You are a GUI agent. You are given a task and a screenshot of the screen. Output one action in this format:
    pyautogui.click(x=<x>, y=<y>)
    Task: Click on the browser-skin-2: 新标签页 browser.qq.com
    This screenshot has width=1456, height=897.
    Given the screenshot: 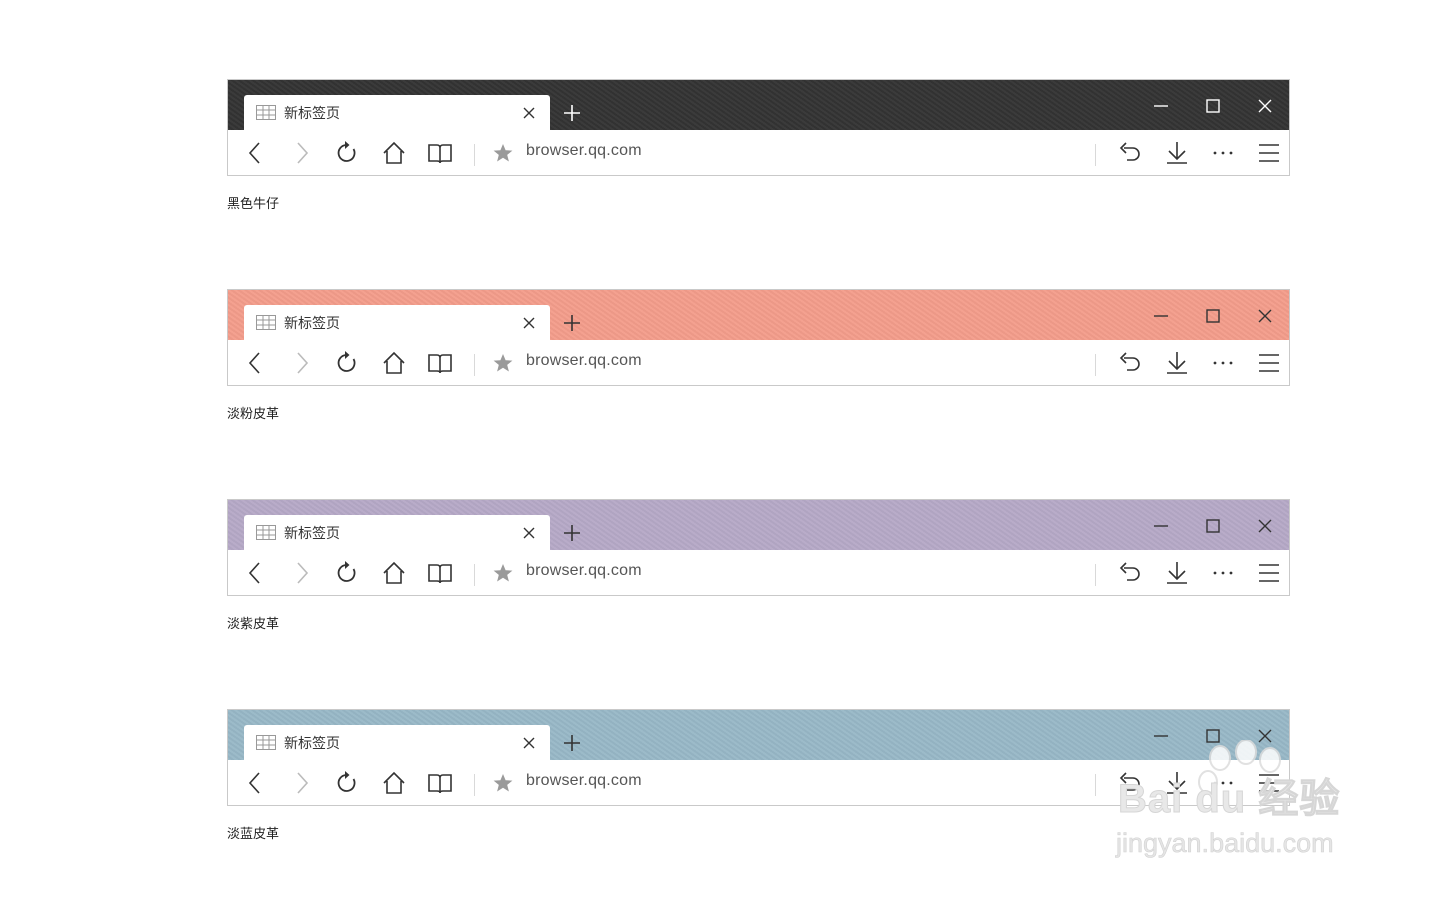 What is the action you would take?
    pyautogui.click(x=758, y=337)
    